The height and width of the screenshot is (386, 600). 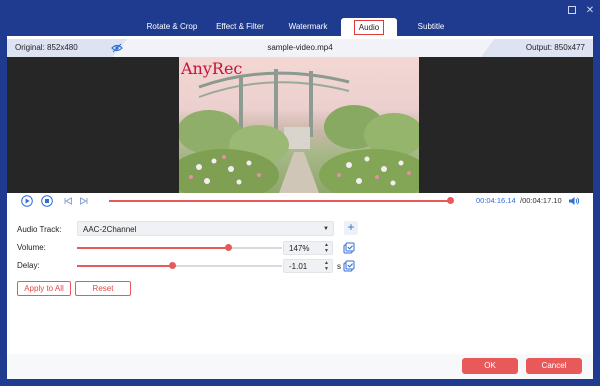 I want to click on tab-subtitle: Subtitle, so click(x=431, y=27).